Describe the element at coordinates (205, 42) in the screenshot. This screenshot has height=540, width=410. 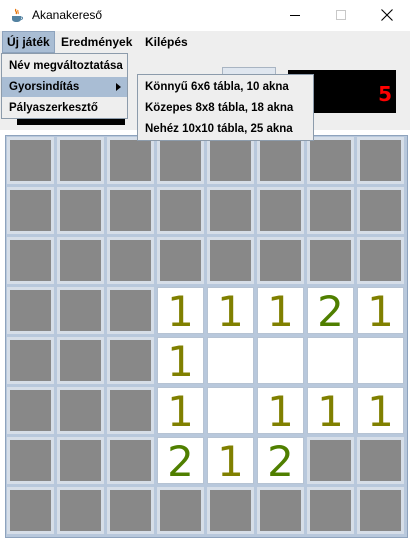
I see `menu-bar: Új játék Eredmények Kilépés` at that location.